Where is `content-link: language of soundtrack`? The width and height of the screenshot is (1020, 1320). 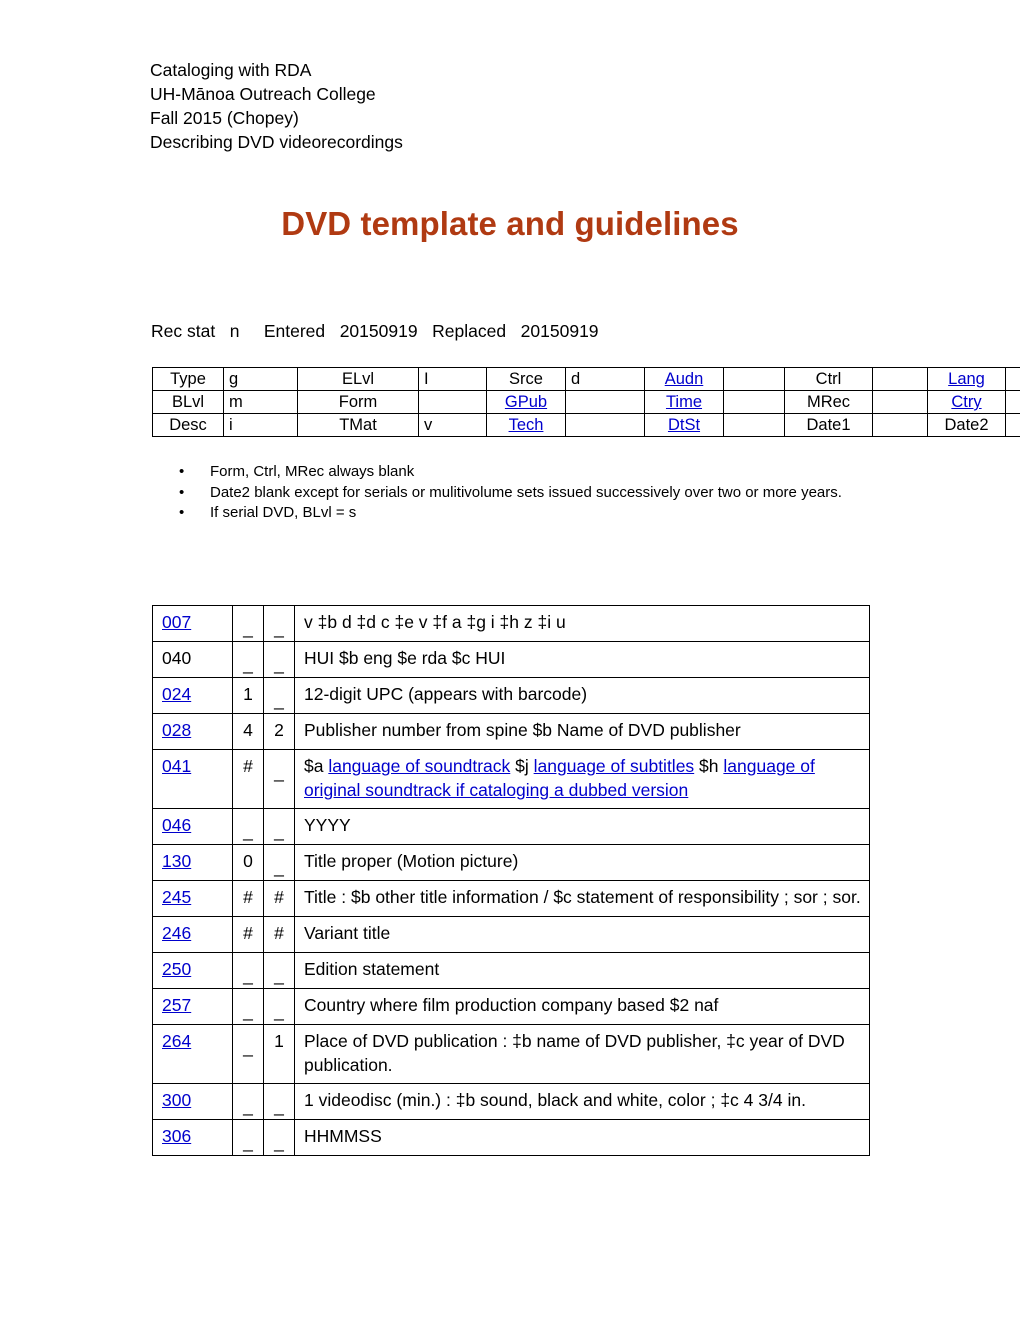
content-link: language of soundtrack is located at coordinates (419, 766).